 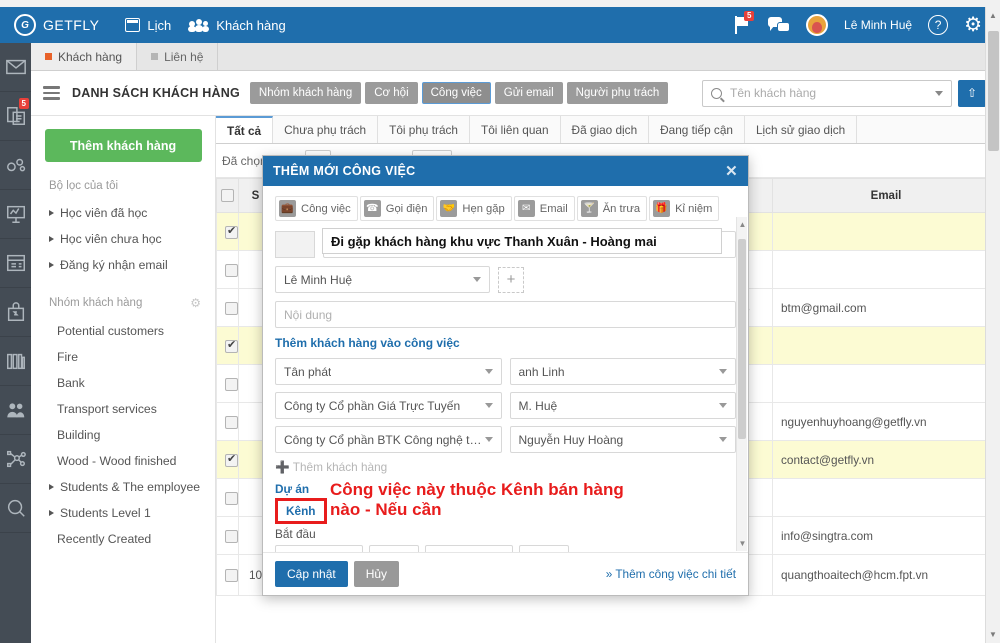 What do you see at coordinates (123, 513) in the screenshot?
I see `sidebar-item-students-level-1: Students Level 1` at bounding box center [123, 513].